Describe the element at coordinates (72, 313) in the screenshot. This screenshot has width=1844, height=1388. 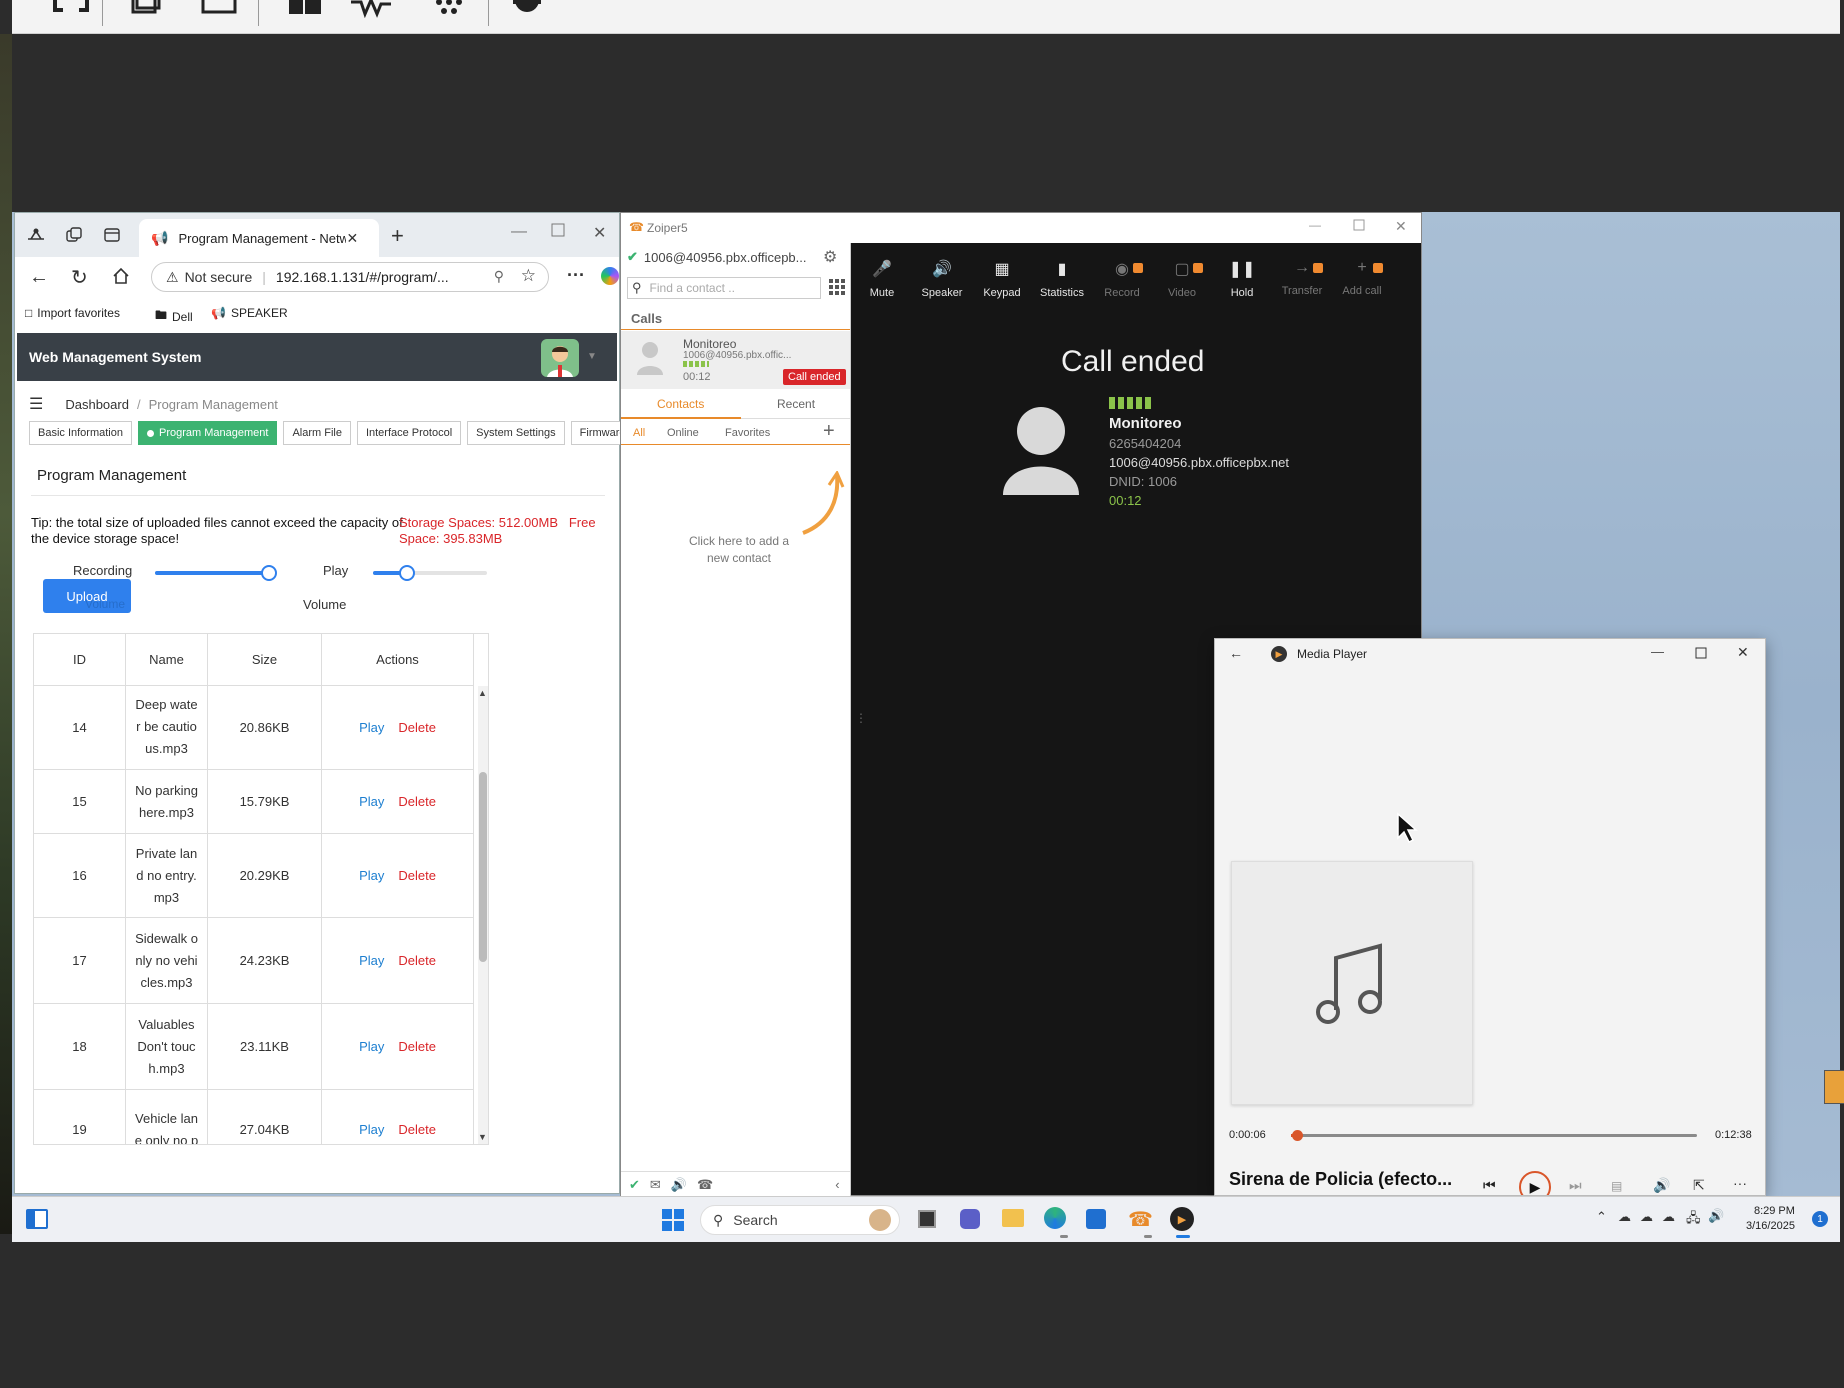
I see `favorite-import: □ Import favorites` at that location.